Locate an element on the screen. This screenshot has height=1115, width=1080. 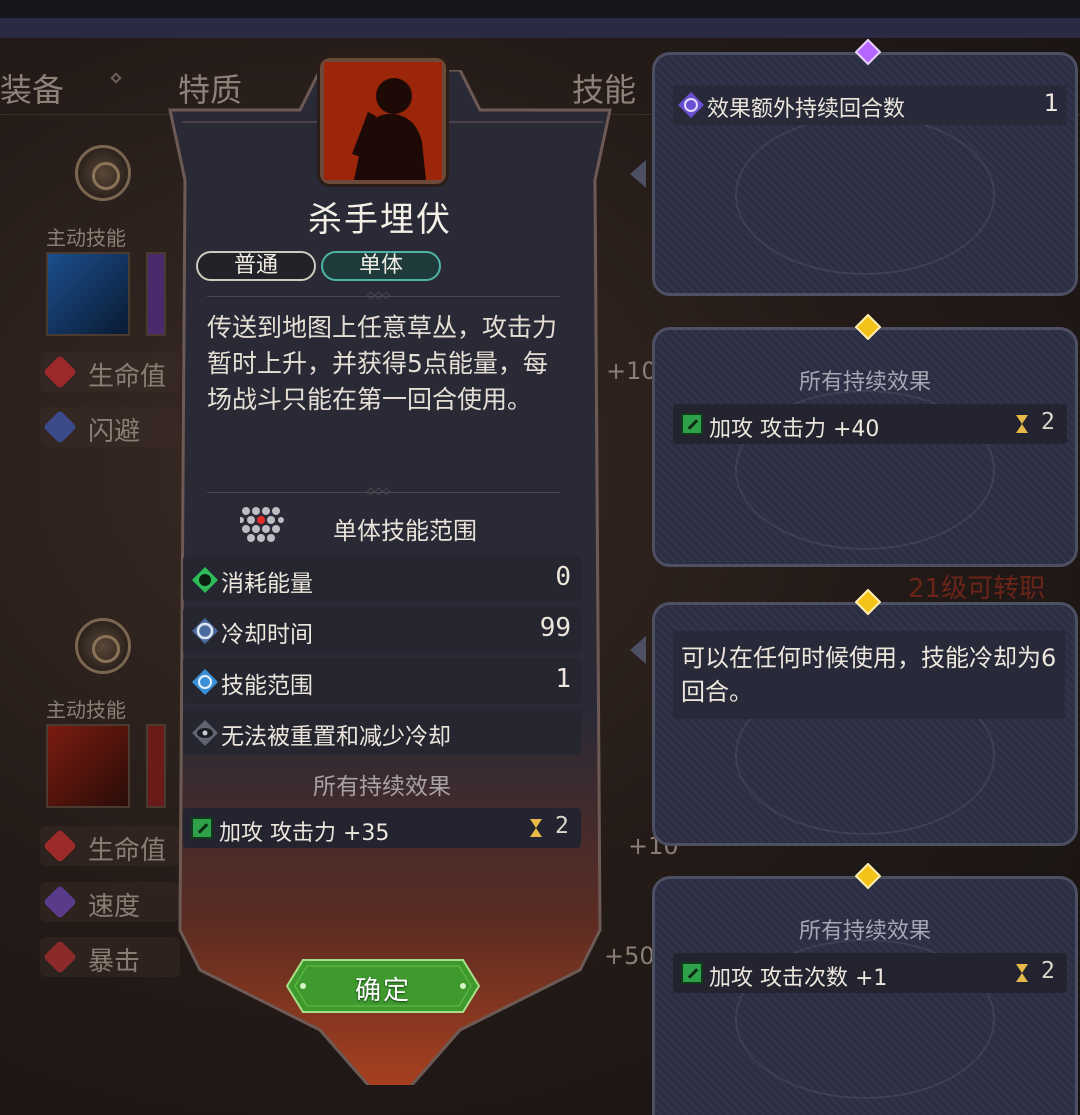
effect-label: 加攻 攻击力 +35 is located at coordinates (304, 833).